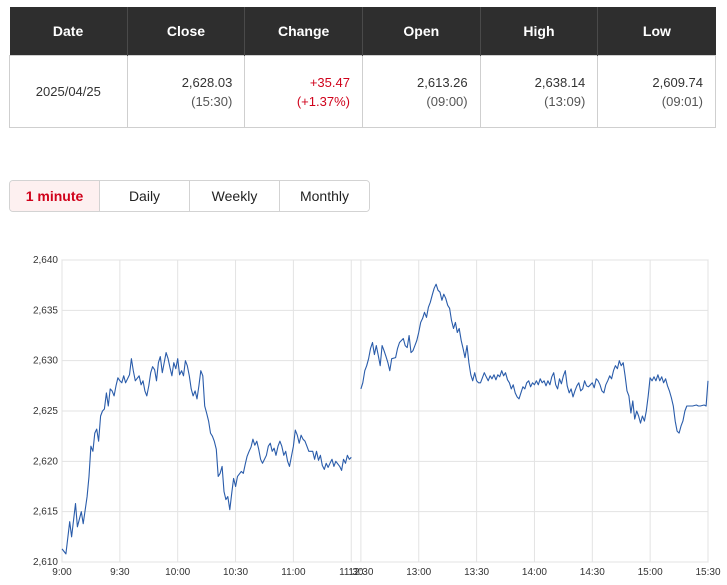 This screenshot has width=727, height=585. Describe the element at coordinates (235, 196) in the screenshot. I see `tab-weekly: Weekly` at that location.